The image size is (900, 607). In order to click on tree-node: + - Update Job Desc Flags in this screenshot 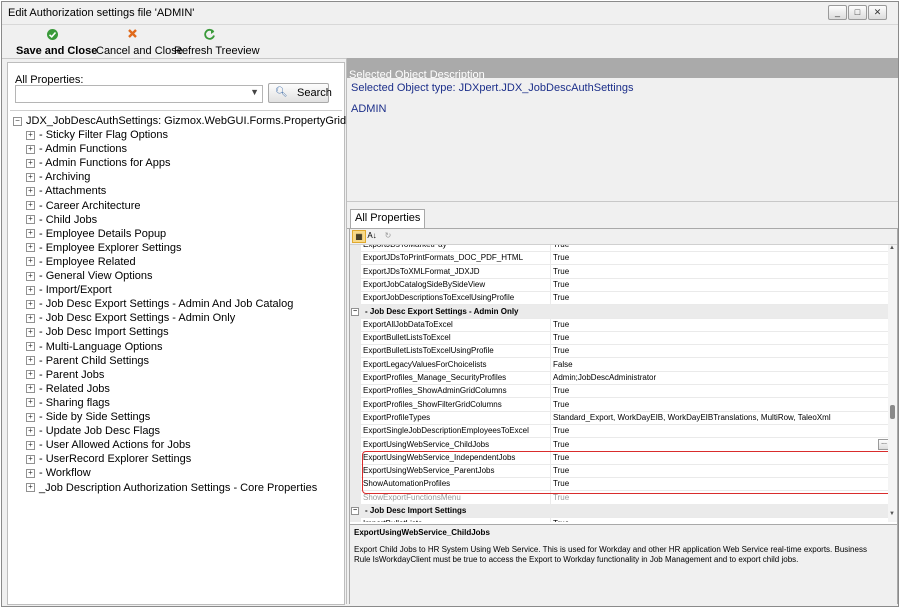, I will do `click(93, 431)`.